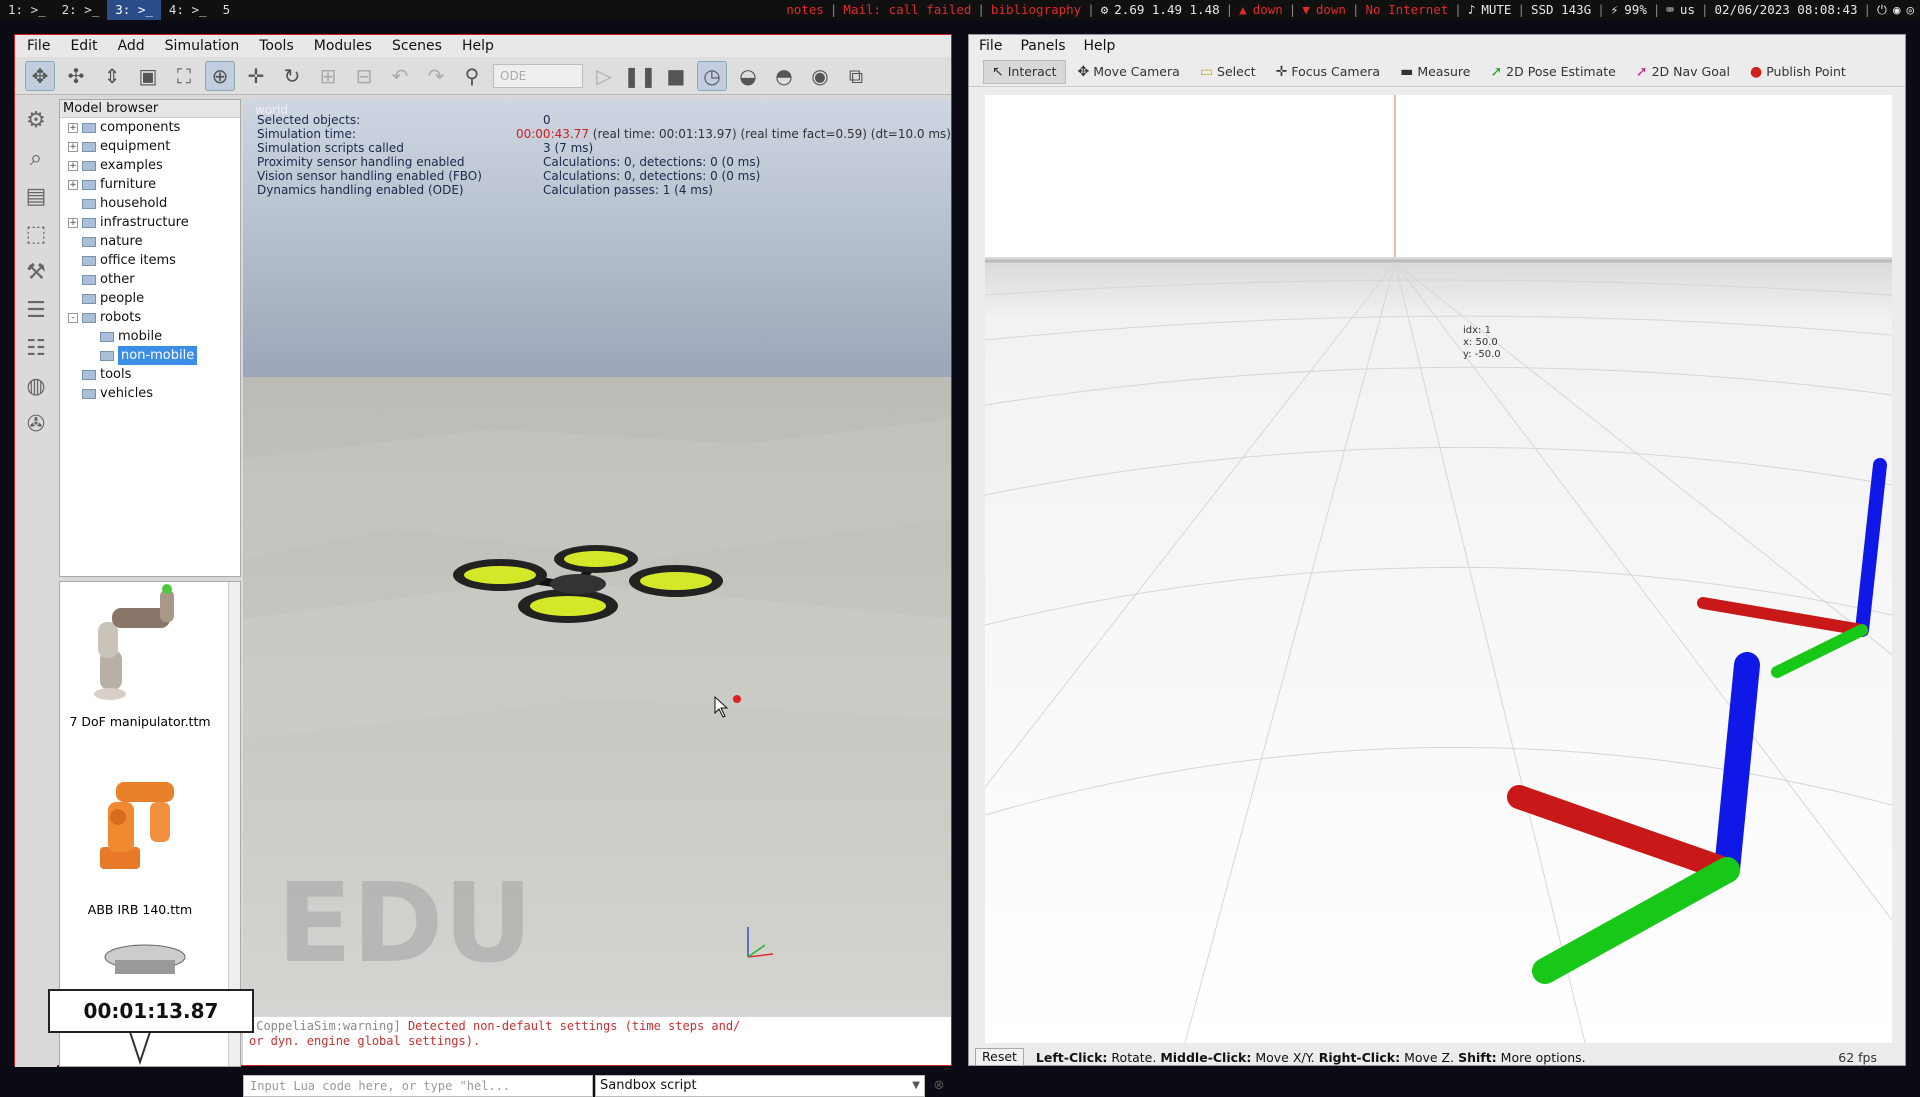 This screenshot has height=1097, width=1920. Describe the element at coordinates (343, 46) in the screenshot. I see `menu-modules: Modules` at that location.